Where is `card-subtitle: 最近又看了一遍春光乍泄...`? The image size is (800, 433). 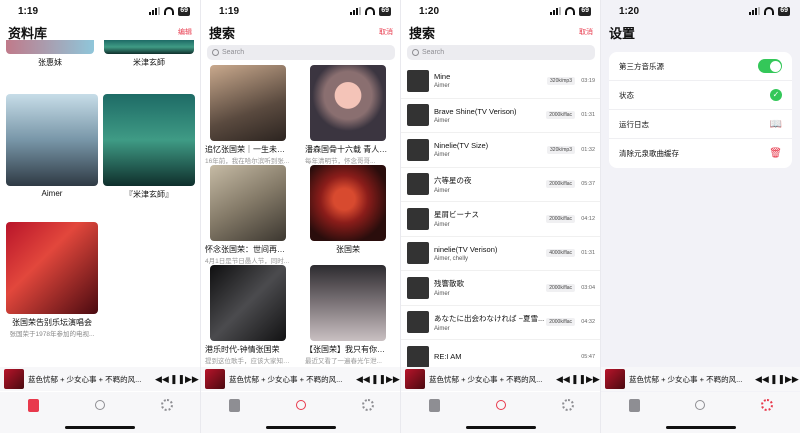
card-subtitle: 最近又看了一遍春光乍泄... is located at coordinates (343, 361).